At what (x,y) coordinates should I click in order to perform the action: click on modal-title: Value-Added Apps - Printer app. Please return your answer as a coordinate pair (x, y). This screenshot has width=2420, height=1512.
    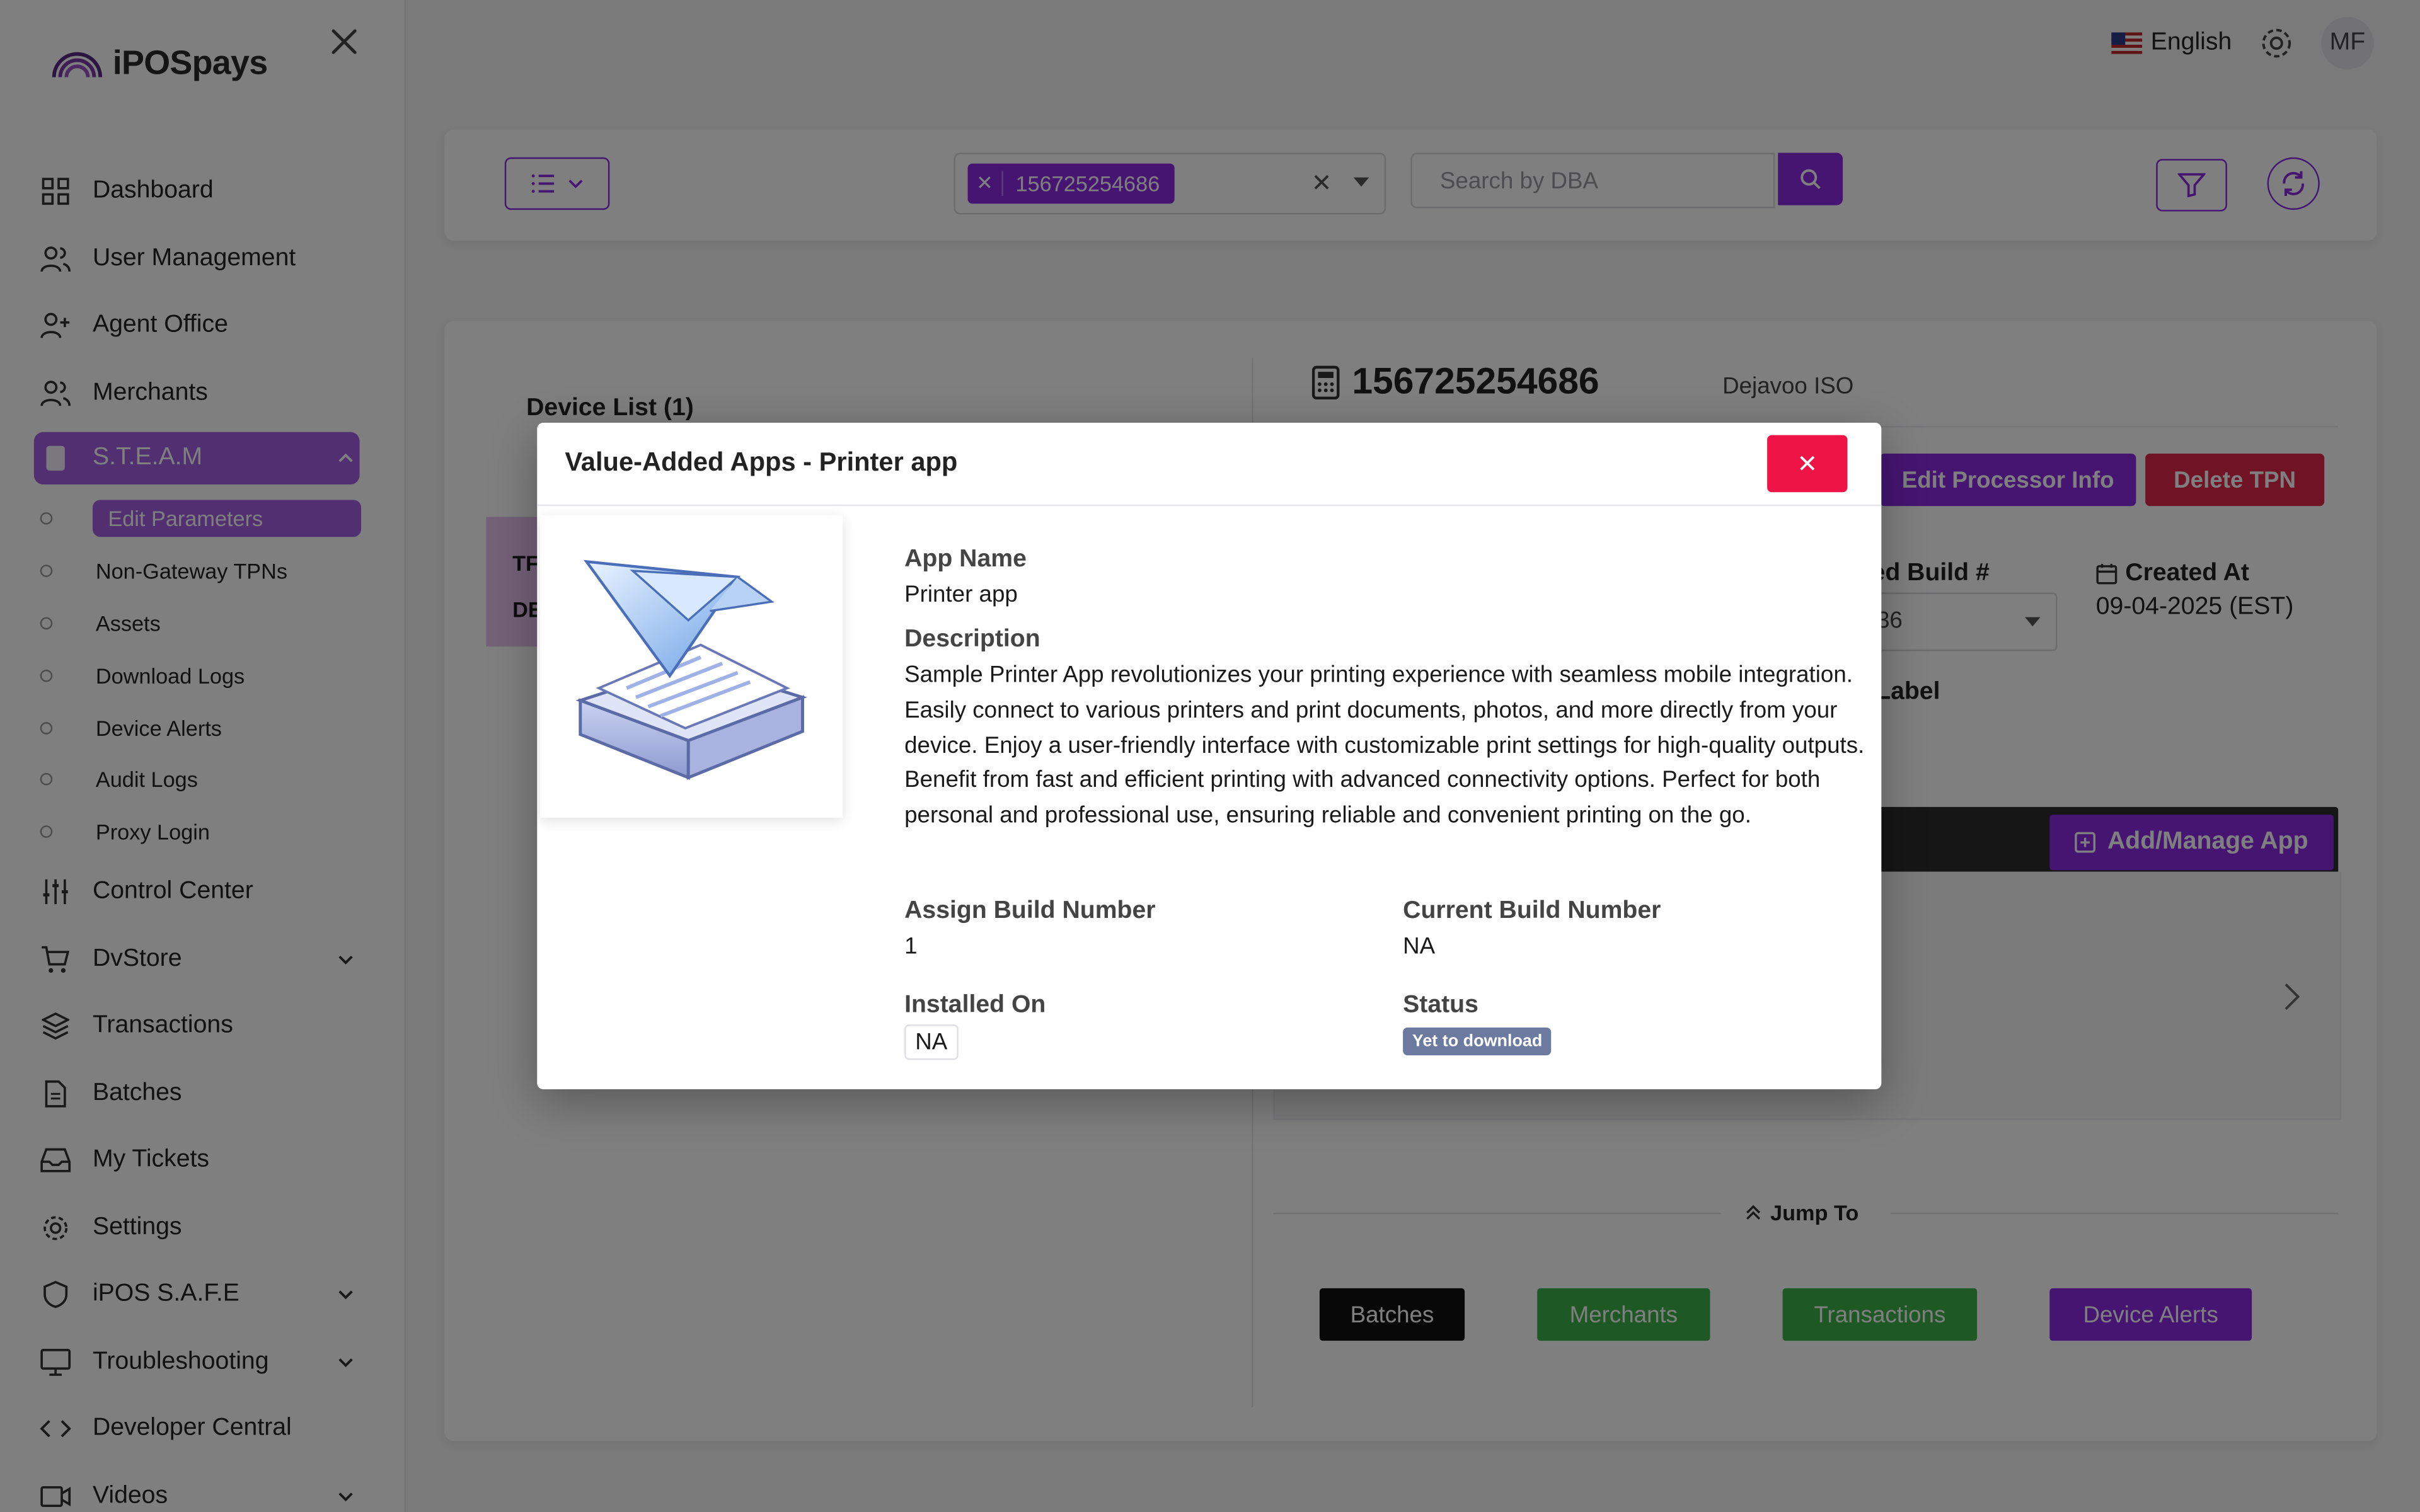
    Looking at the image, I should click on (761, 462).